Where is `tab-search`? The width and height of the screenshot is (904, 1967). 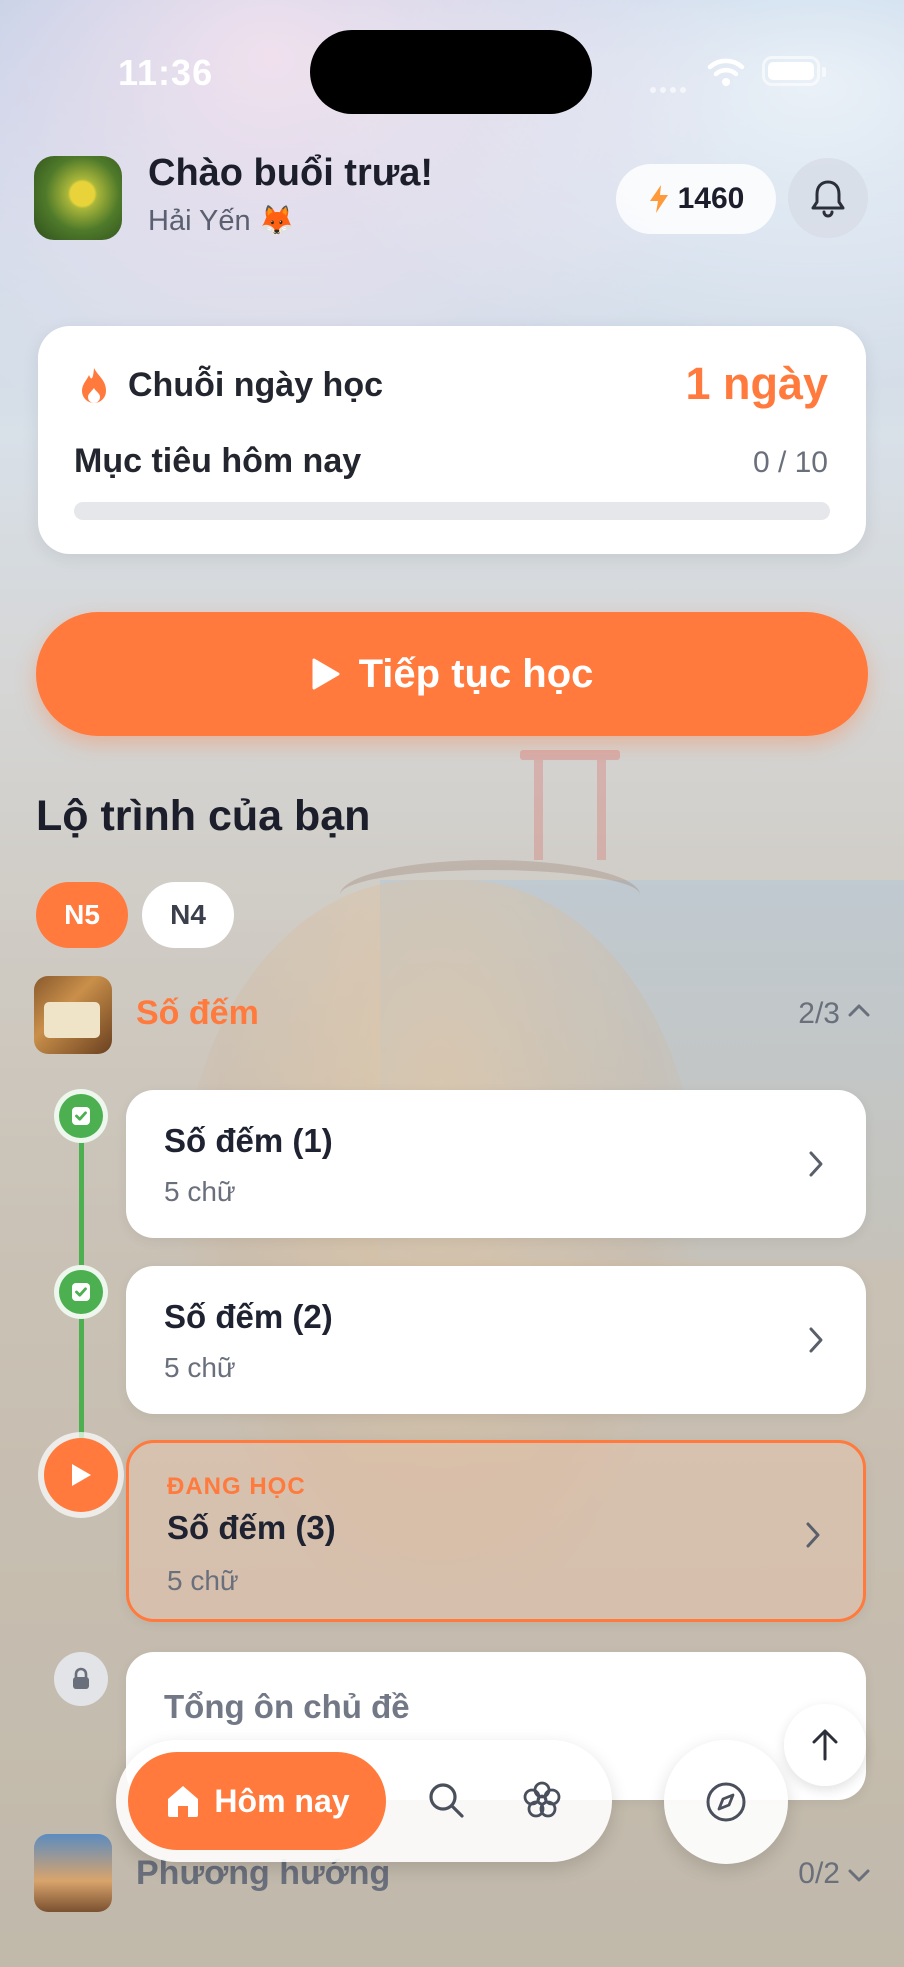
tab-search is located at coordinates (446, 1800).